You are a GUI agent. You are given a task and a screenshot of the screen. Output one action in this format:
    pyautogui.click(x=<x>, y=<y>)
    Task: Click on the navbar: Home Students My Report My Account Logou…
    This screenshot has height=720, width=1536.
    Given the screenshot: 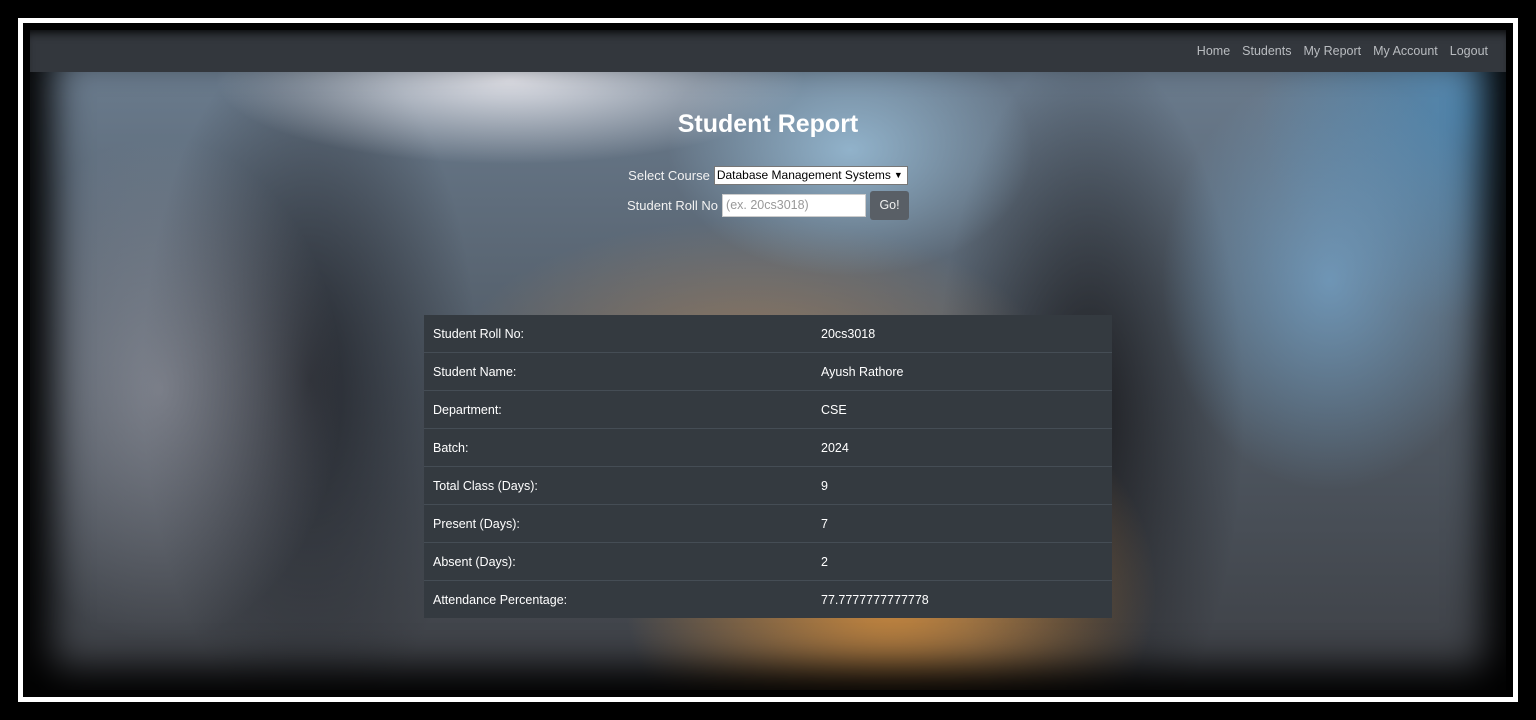 What is the action you would take?
    pyautogui.click(x=768, y=51)
    